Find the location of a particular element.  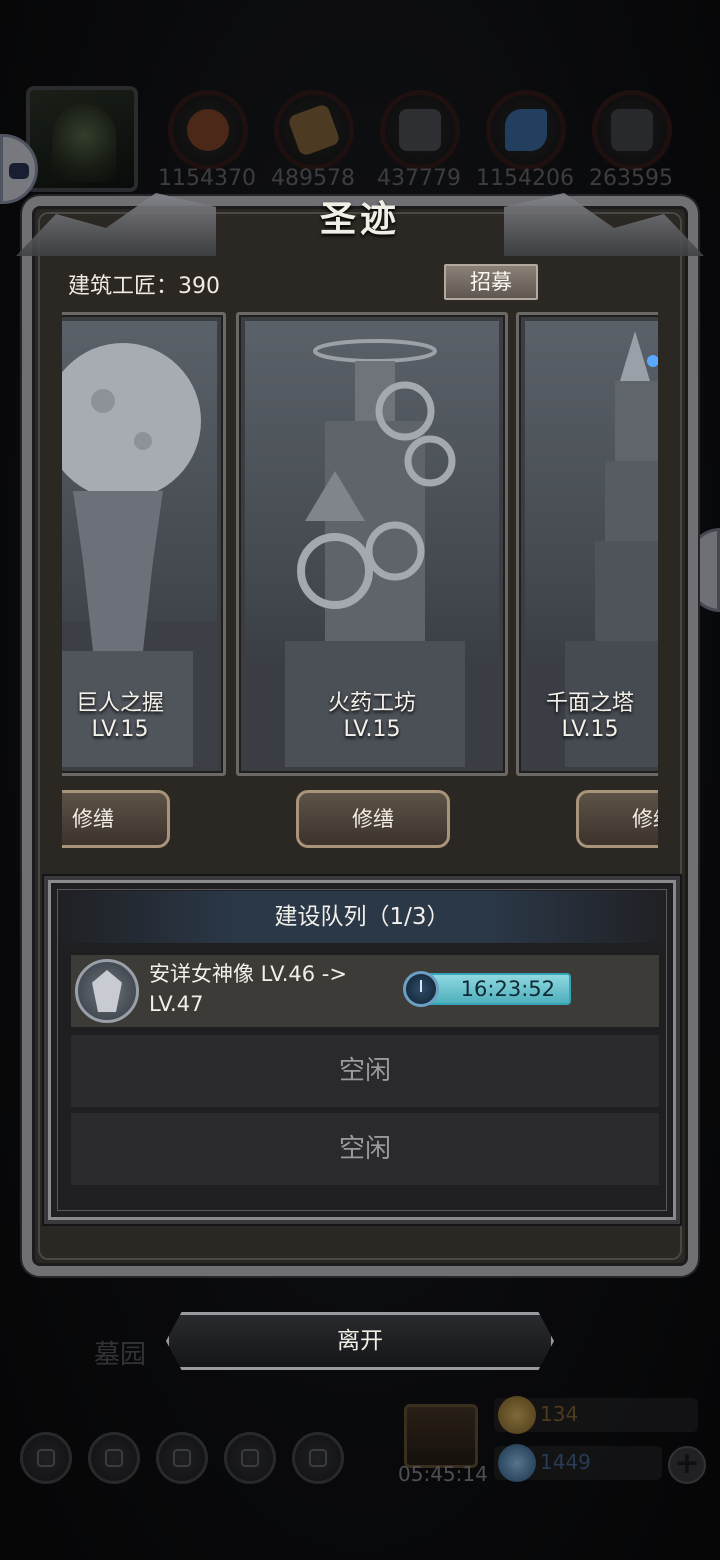

building-card: 火药工坊 LV.15 is located at coordinates (372, 544).